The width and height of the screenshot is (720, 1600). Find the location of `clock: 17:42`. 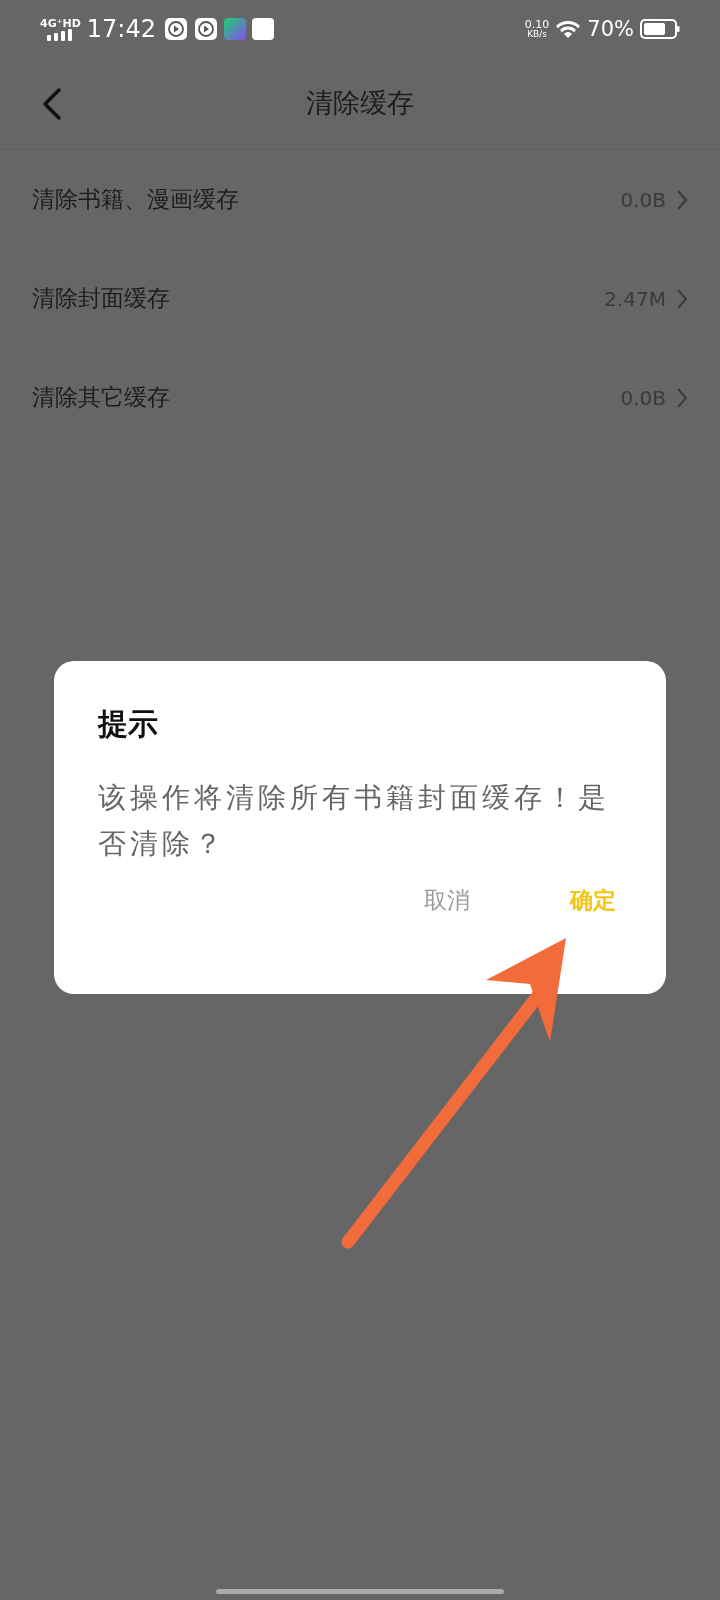

clock: 17:42 is located at coordinates (121, 29).